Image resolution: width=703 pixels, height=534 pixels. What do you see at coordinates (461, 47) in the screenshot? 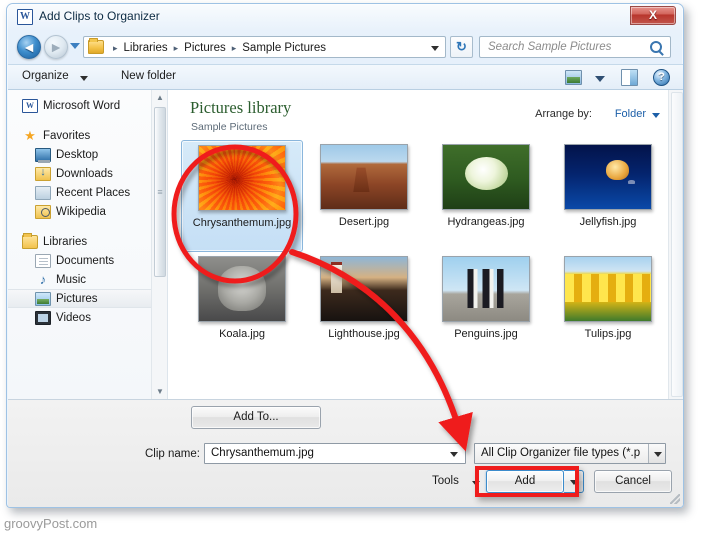
I see `refresh-button: ↻` at bounding box center [461, 47].